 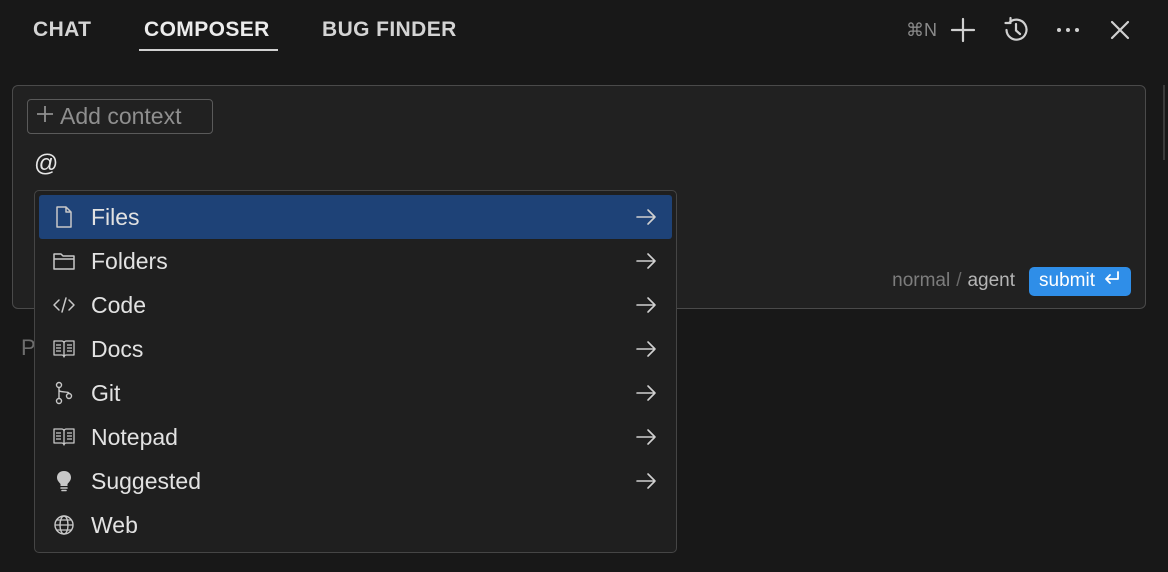 What do you see at coordinates (62, 30) in the screenshot?
I see `tab-chat: CHAT` at bounding box center [62, 30].